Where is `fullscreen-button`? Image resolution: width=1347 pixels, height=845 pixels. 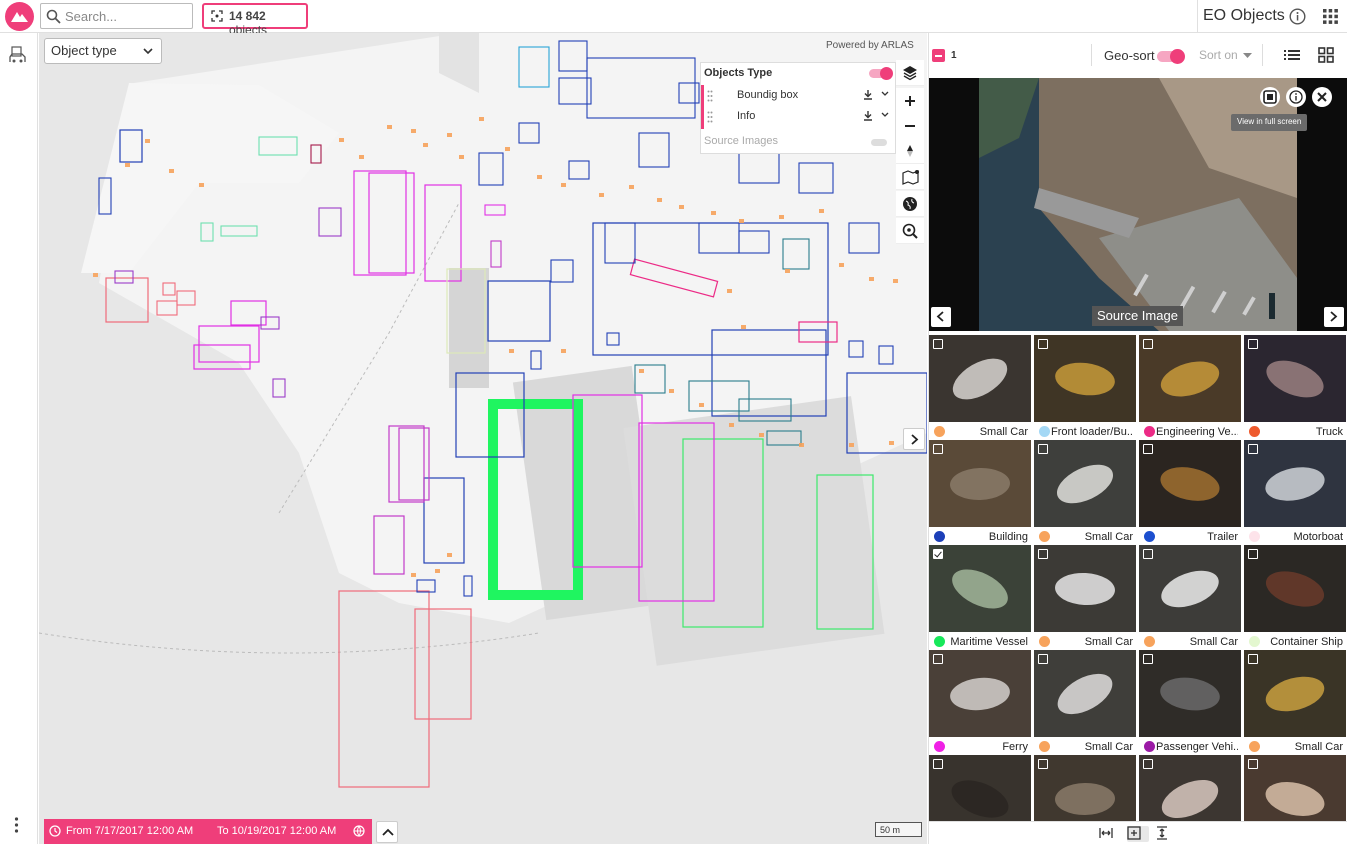
fullscreen-button is located at coordinates (1270, 97).